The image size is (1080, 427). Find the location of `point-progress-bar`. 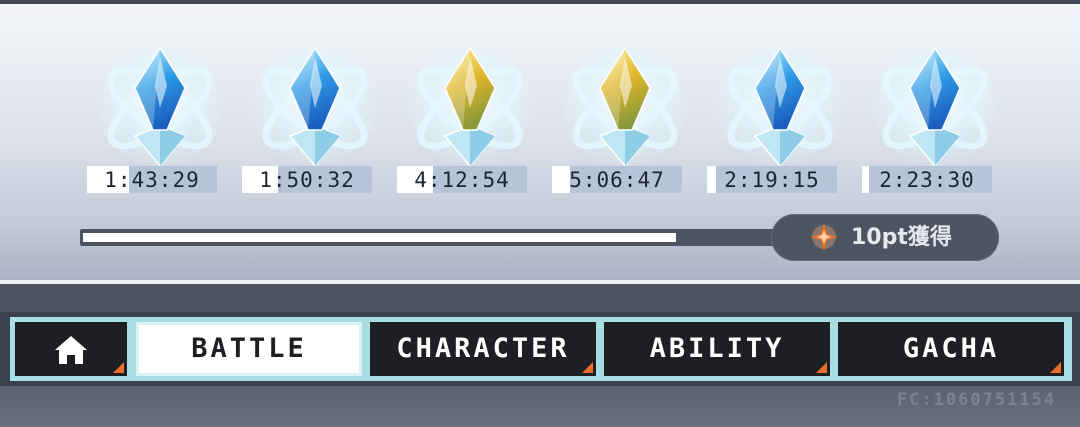

point-progress-bar is located at coordinates (440, 237).